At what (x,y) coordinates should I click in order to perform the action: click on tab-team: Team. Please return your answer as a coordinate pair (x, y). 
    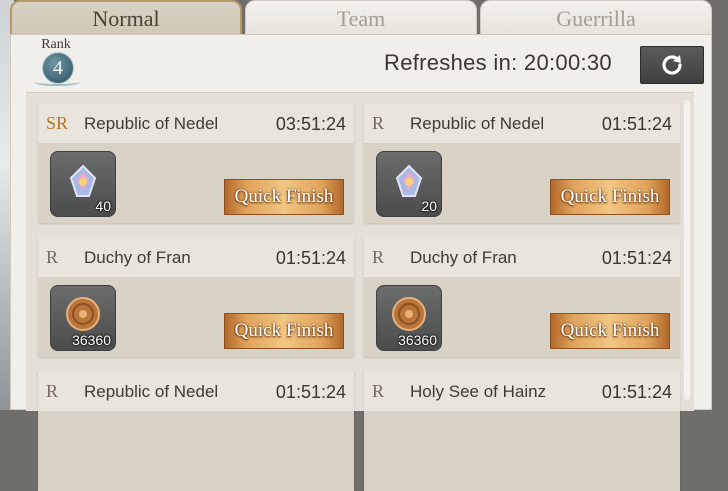
    Looking at the image, I should click on (361, 18).